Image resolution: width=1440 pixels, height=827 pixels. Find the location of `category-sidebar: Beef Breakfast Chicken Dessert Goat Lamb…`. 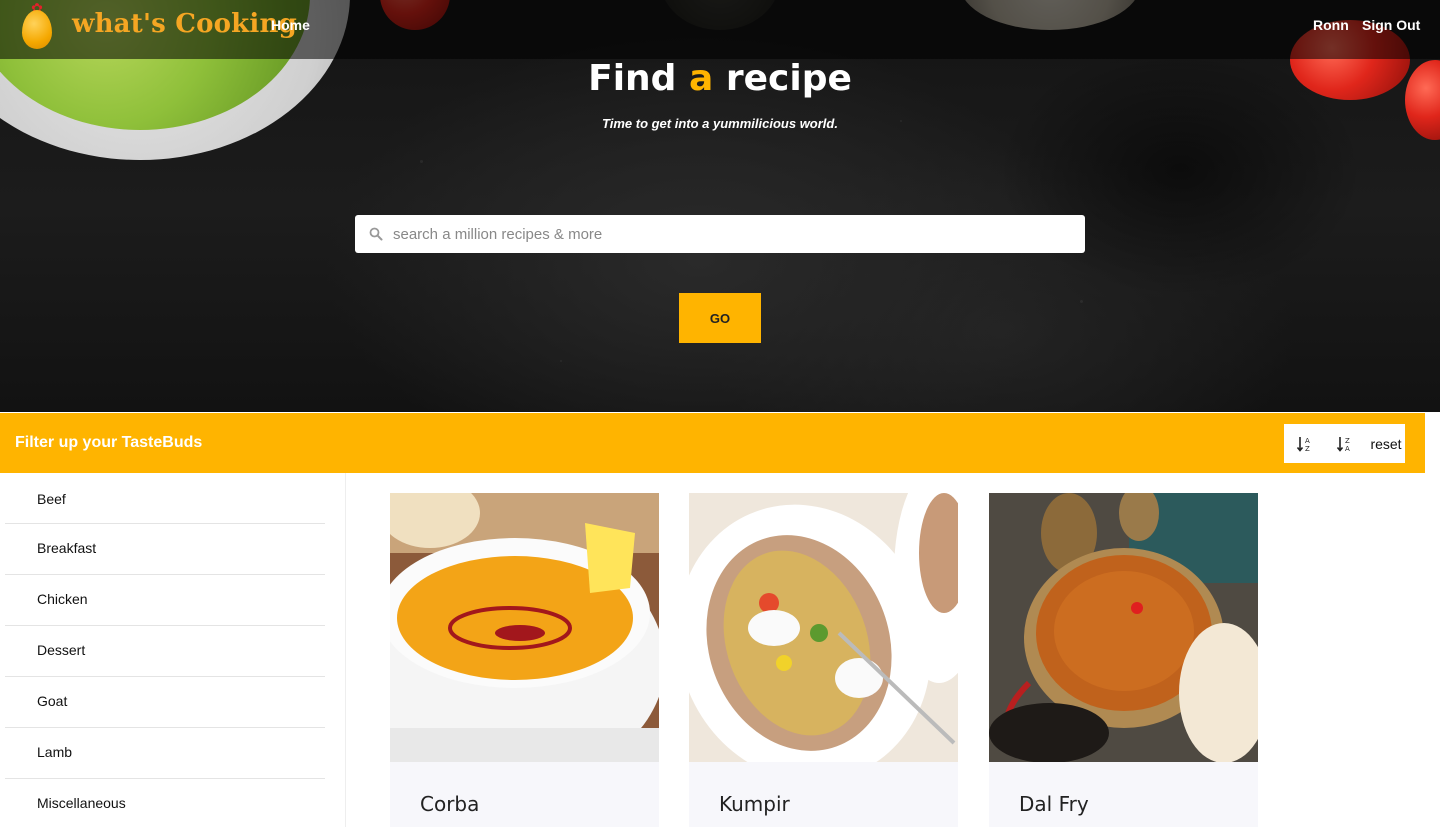

category-sidebar: Beef Breakfast Chicken Dessert Goat Lamb… is located at coordinates (165, 650).